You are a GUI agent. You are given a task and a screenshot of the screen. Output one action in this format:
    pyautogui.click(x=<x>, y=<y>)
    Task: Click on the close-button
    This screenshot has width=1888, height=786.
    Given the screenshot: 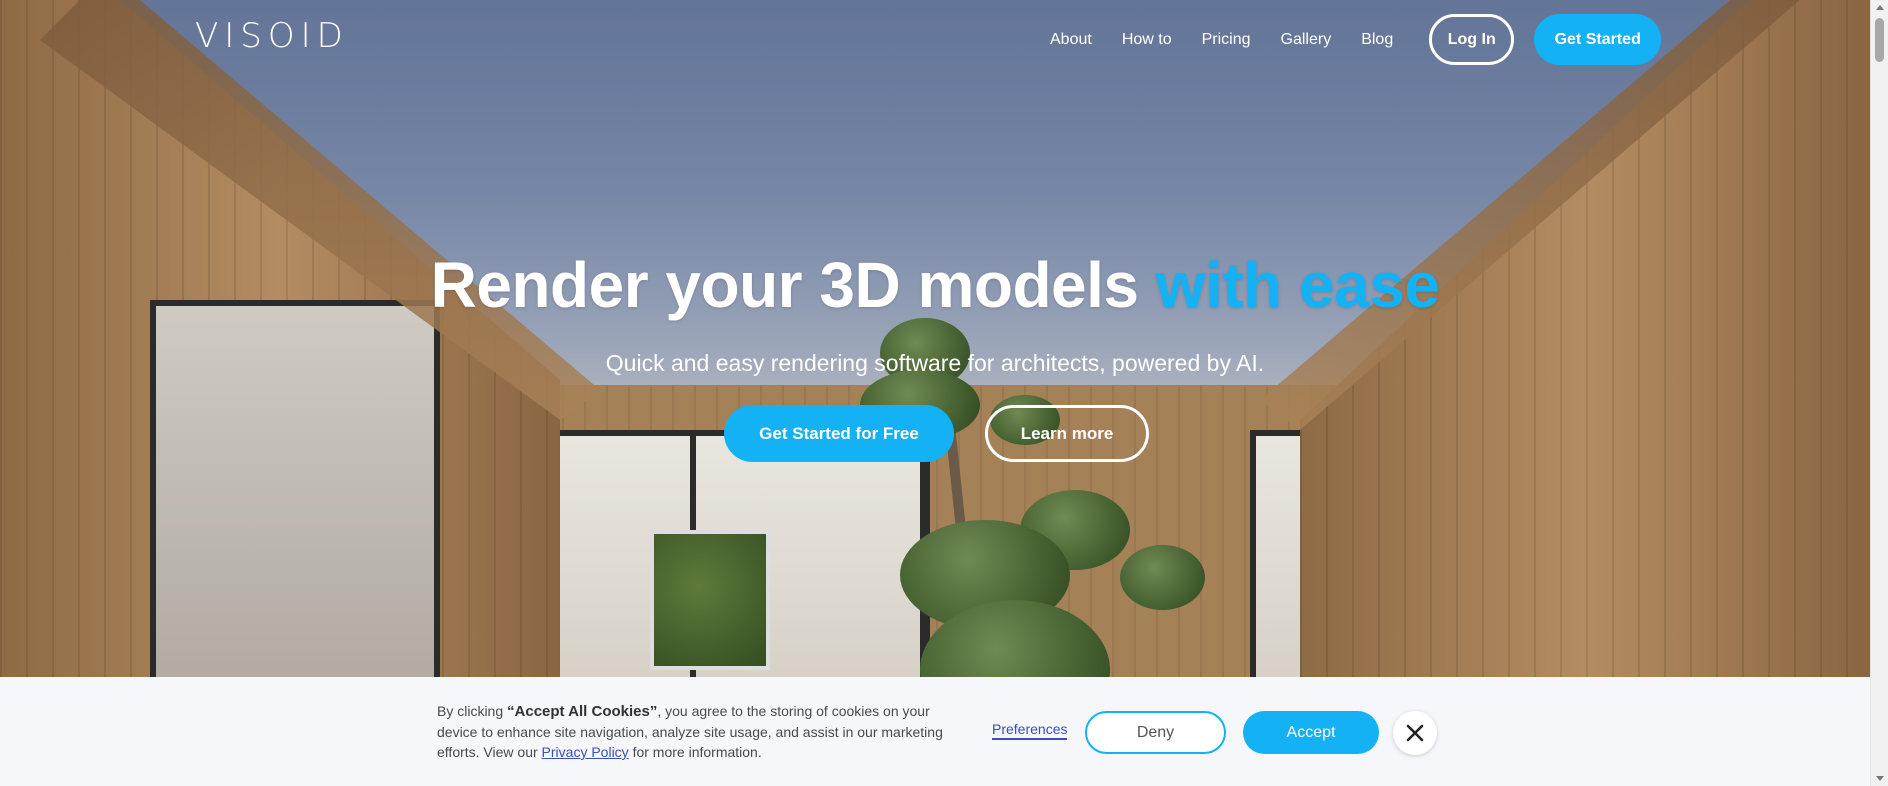 What is the action you would take?
    pyautogui.click(x=1415, y=733)
    